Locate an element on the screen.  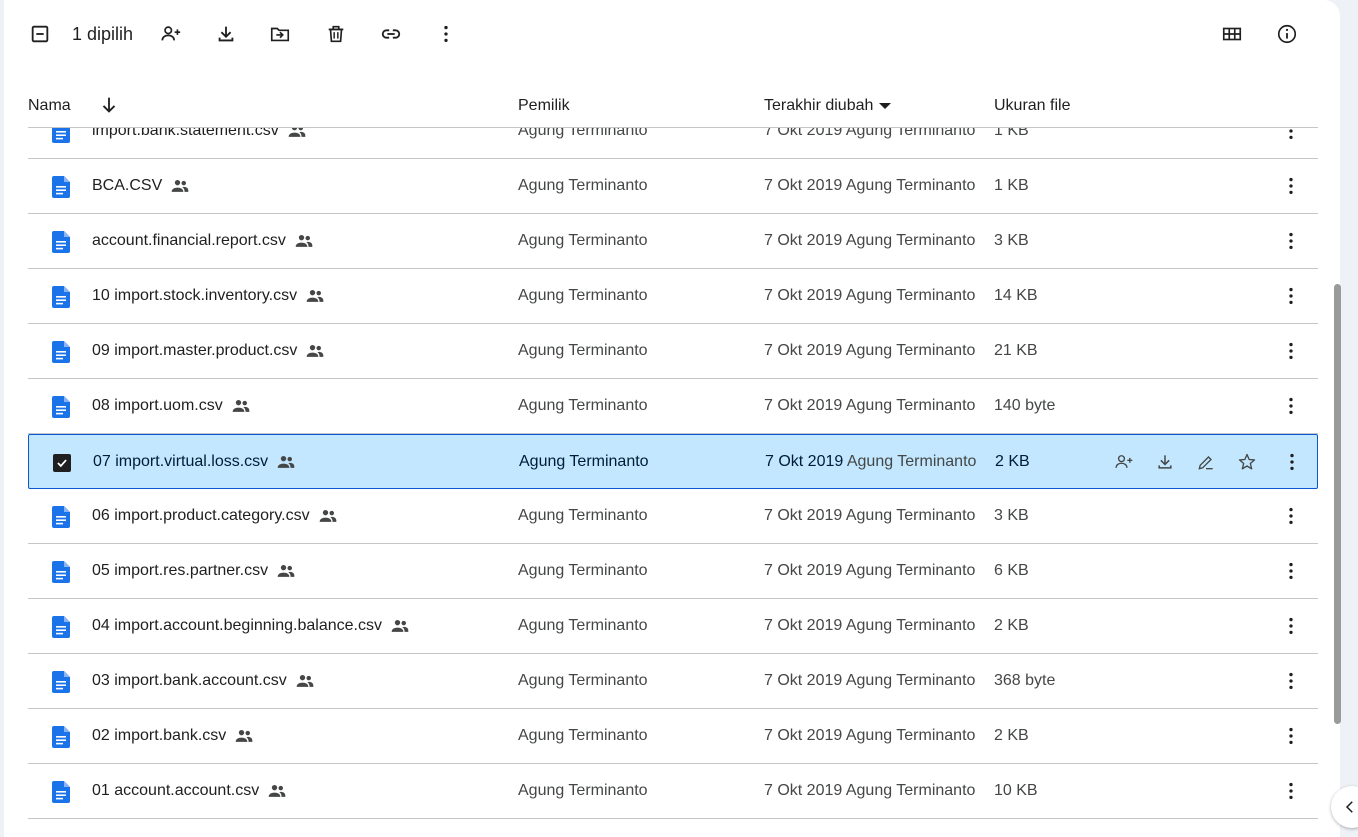
file-name: 10 import.stock.inventory.csv is located at coordinates (208, 296).